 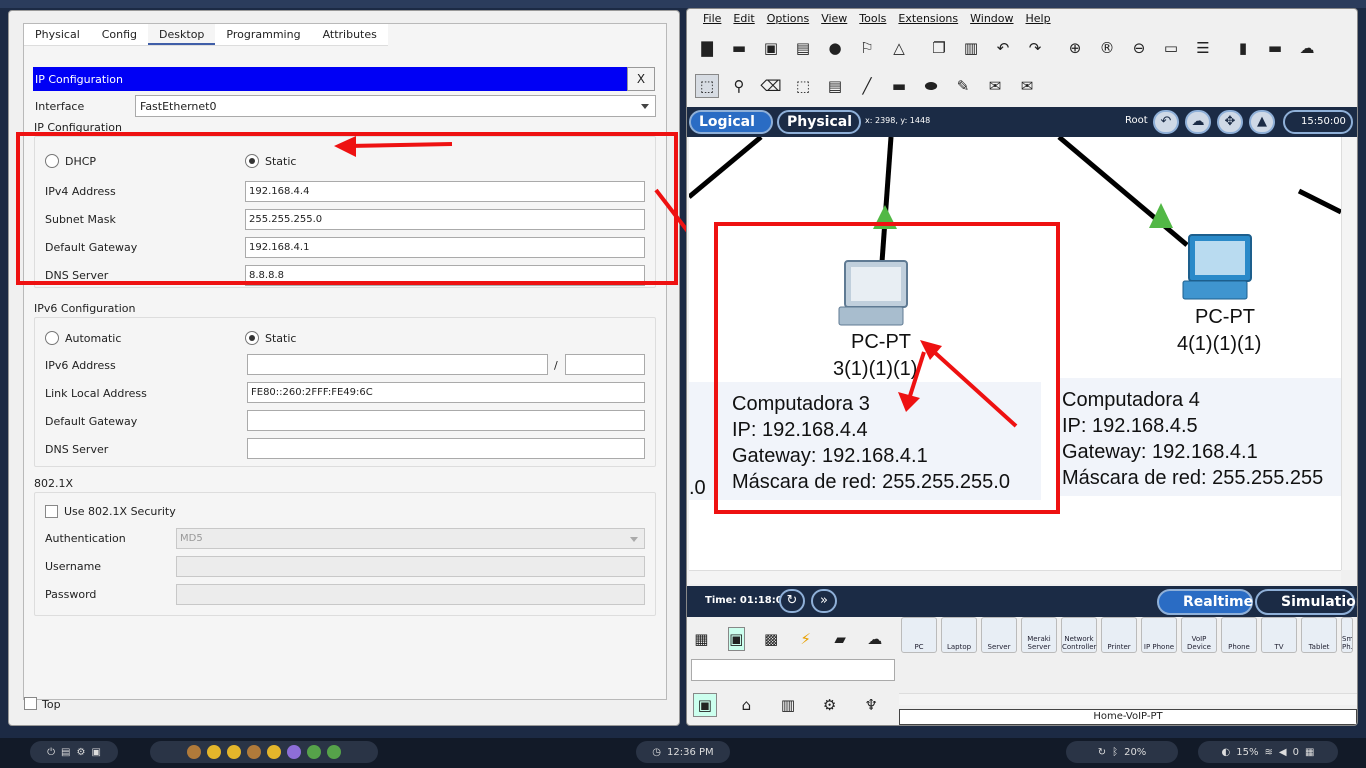 What do you see at coordinates (605, 364) in the screenshot?
I see `ipv6-prefix-field` at bounding box center [605, 364].